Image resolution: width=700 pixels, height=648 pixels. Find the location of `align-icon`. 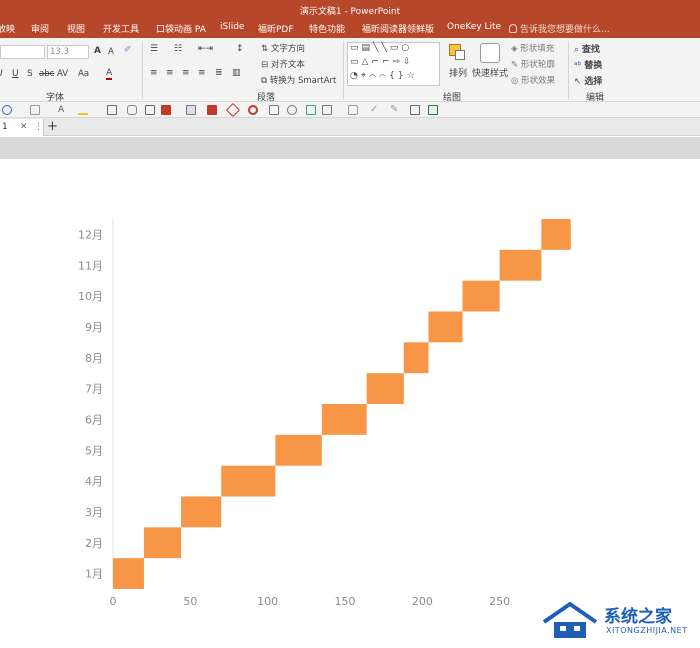

align-icon is located at coordinates (191, 110).